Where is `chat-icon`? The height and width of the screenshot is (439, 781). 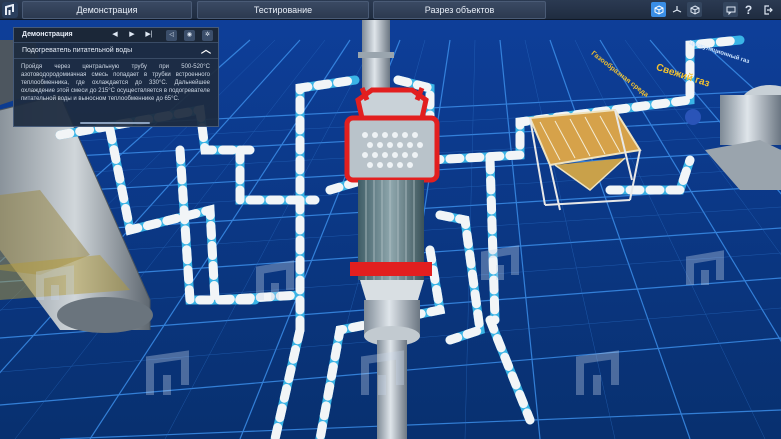
chat-icon is located at coordinates (730, 9).